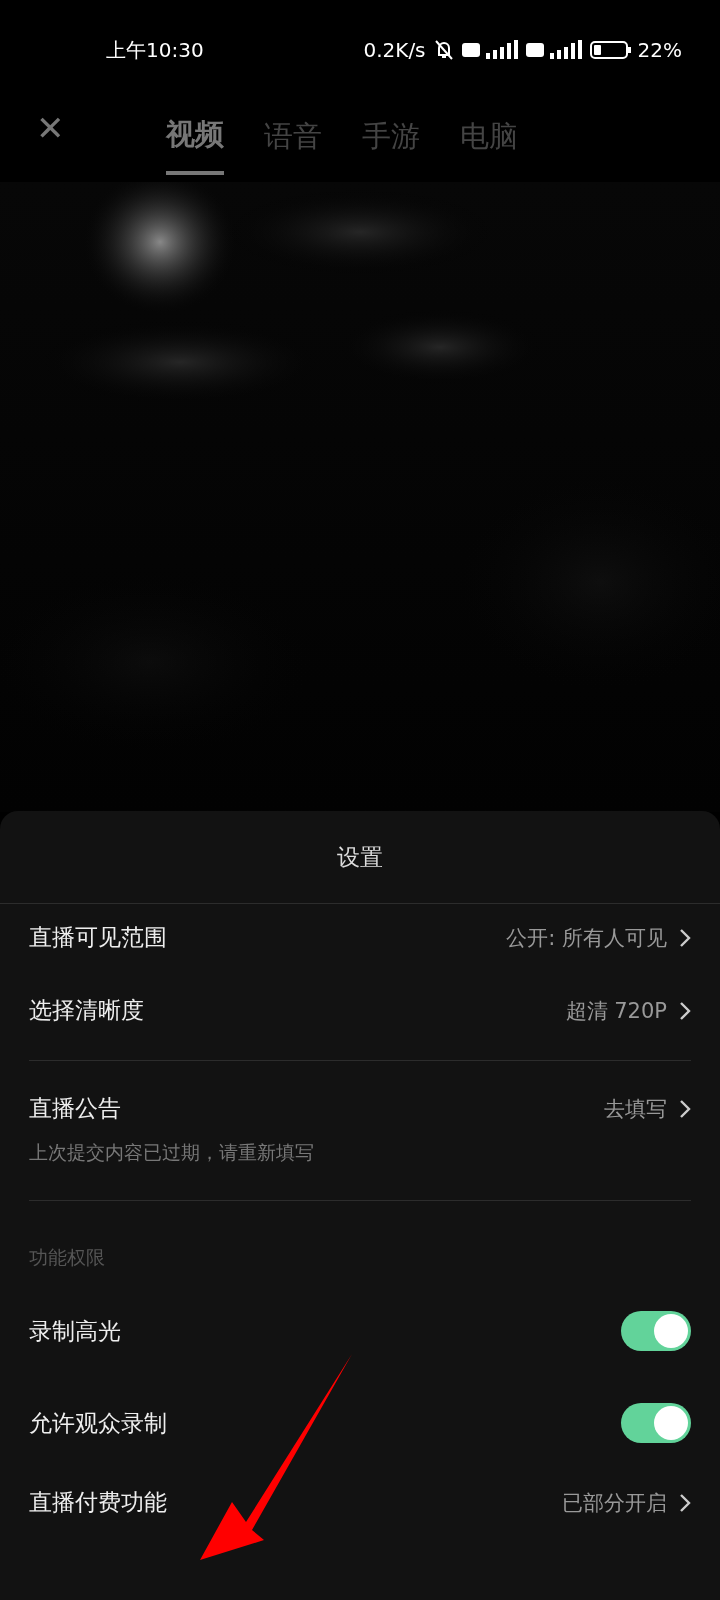 The width and height of the screenshot is (720, 1600). Describe the element at coordinates (610, 50) in the screenshot. I see `battery-icon` at that location.